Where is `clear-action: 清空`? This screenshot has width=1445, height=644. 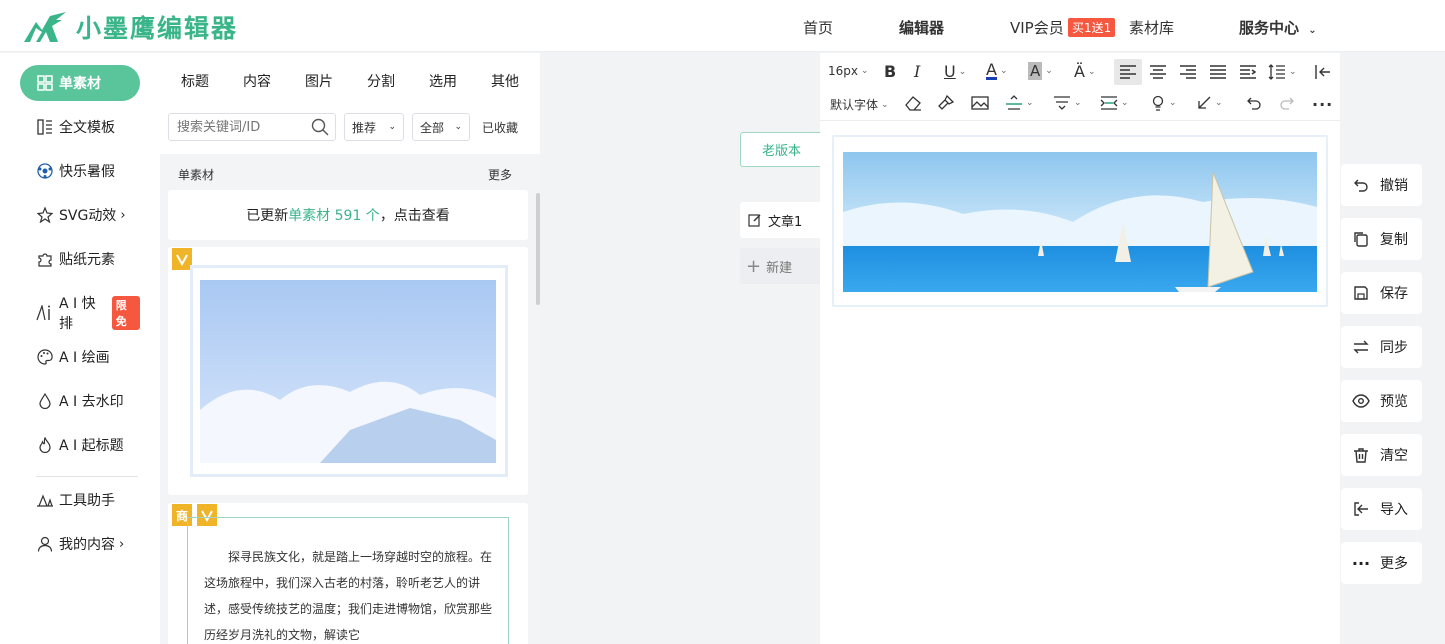
clear-action: 清空 is located at coordinates (1381, 455).